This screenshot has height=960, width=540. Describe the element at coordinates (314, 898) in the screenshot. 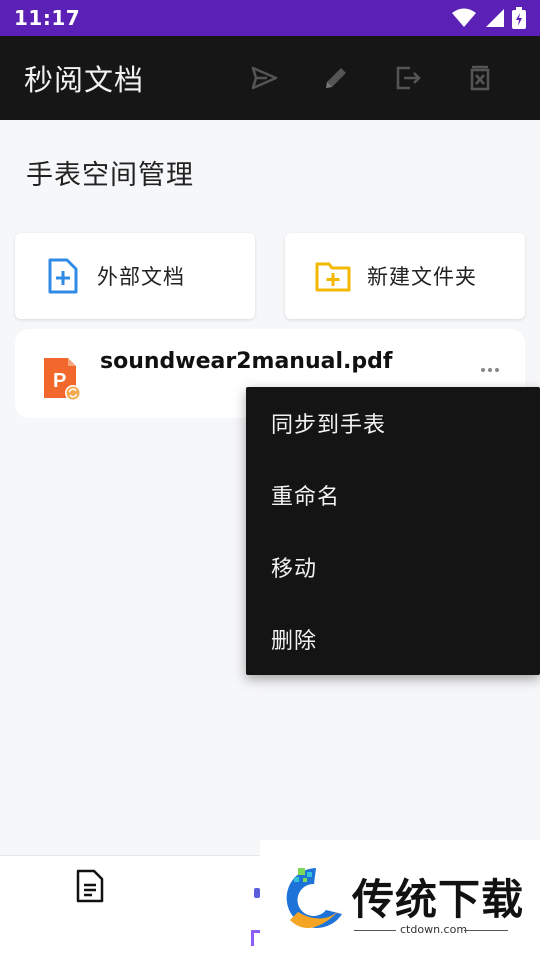

I see `brand-logo-icon` at that location.